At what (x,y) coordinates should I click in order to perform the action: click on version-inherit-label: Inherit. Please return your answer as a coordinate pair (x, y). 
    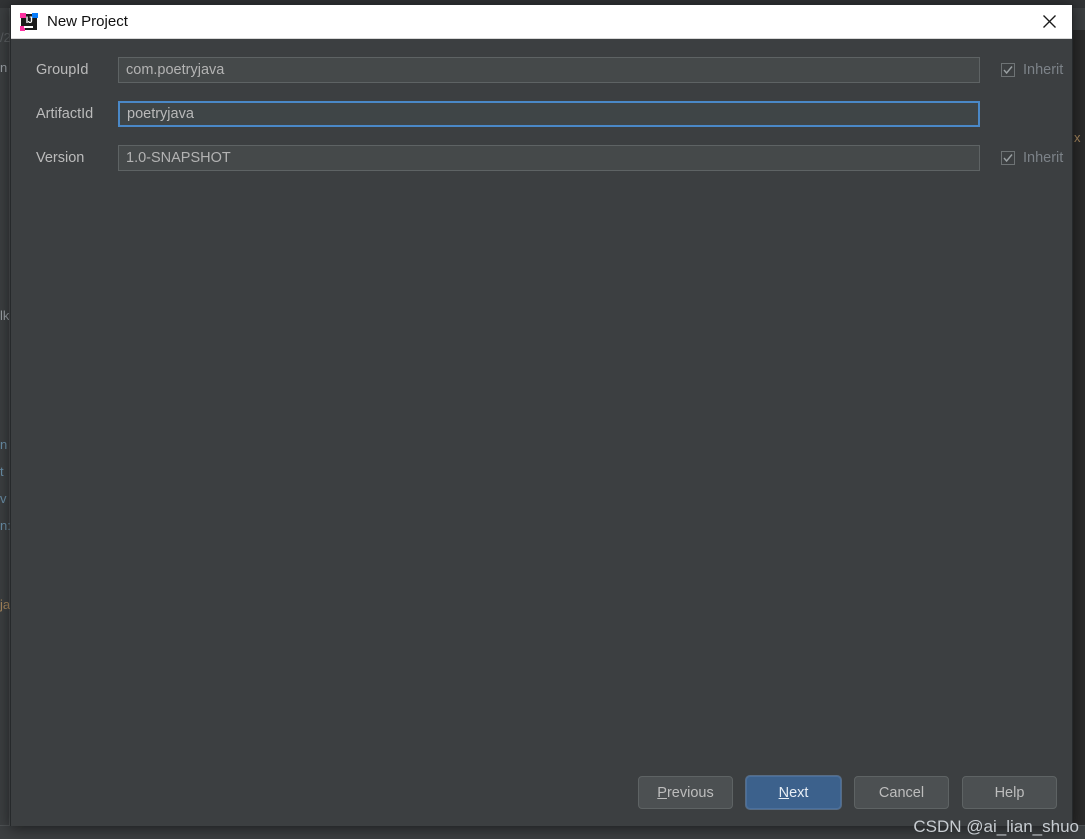
    Looking at the image, I should click on (1043, 158).